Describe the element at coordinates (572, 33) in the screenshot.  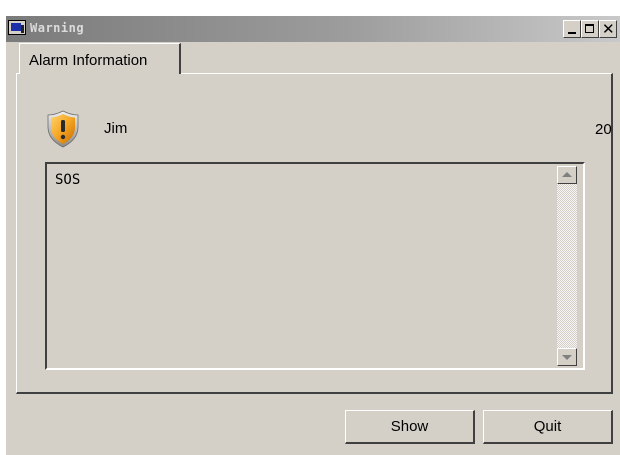
I see `minimize-icon` at that location.